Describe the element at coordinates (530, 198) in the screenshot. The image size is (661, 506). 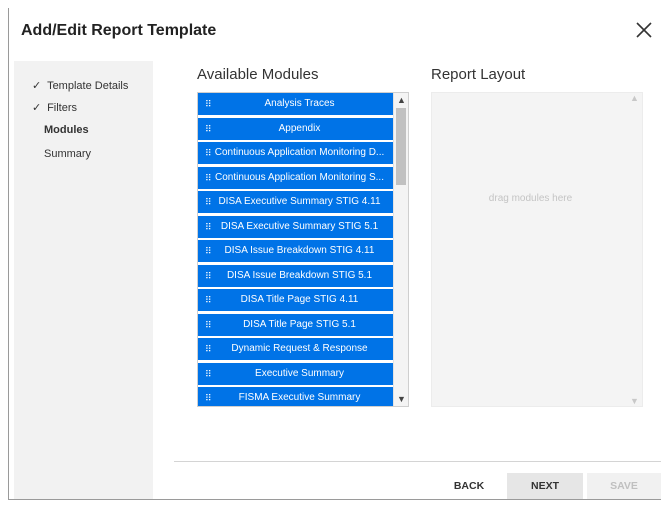
I see `dropzone-placeholder: drag modules here` at that location.